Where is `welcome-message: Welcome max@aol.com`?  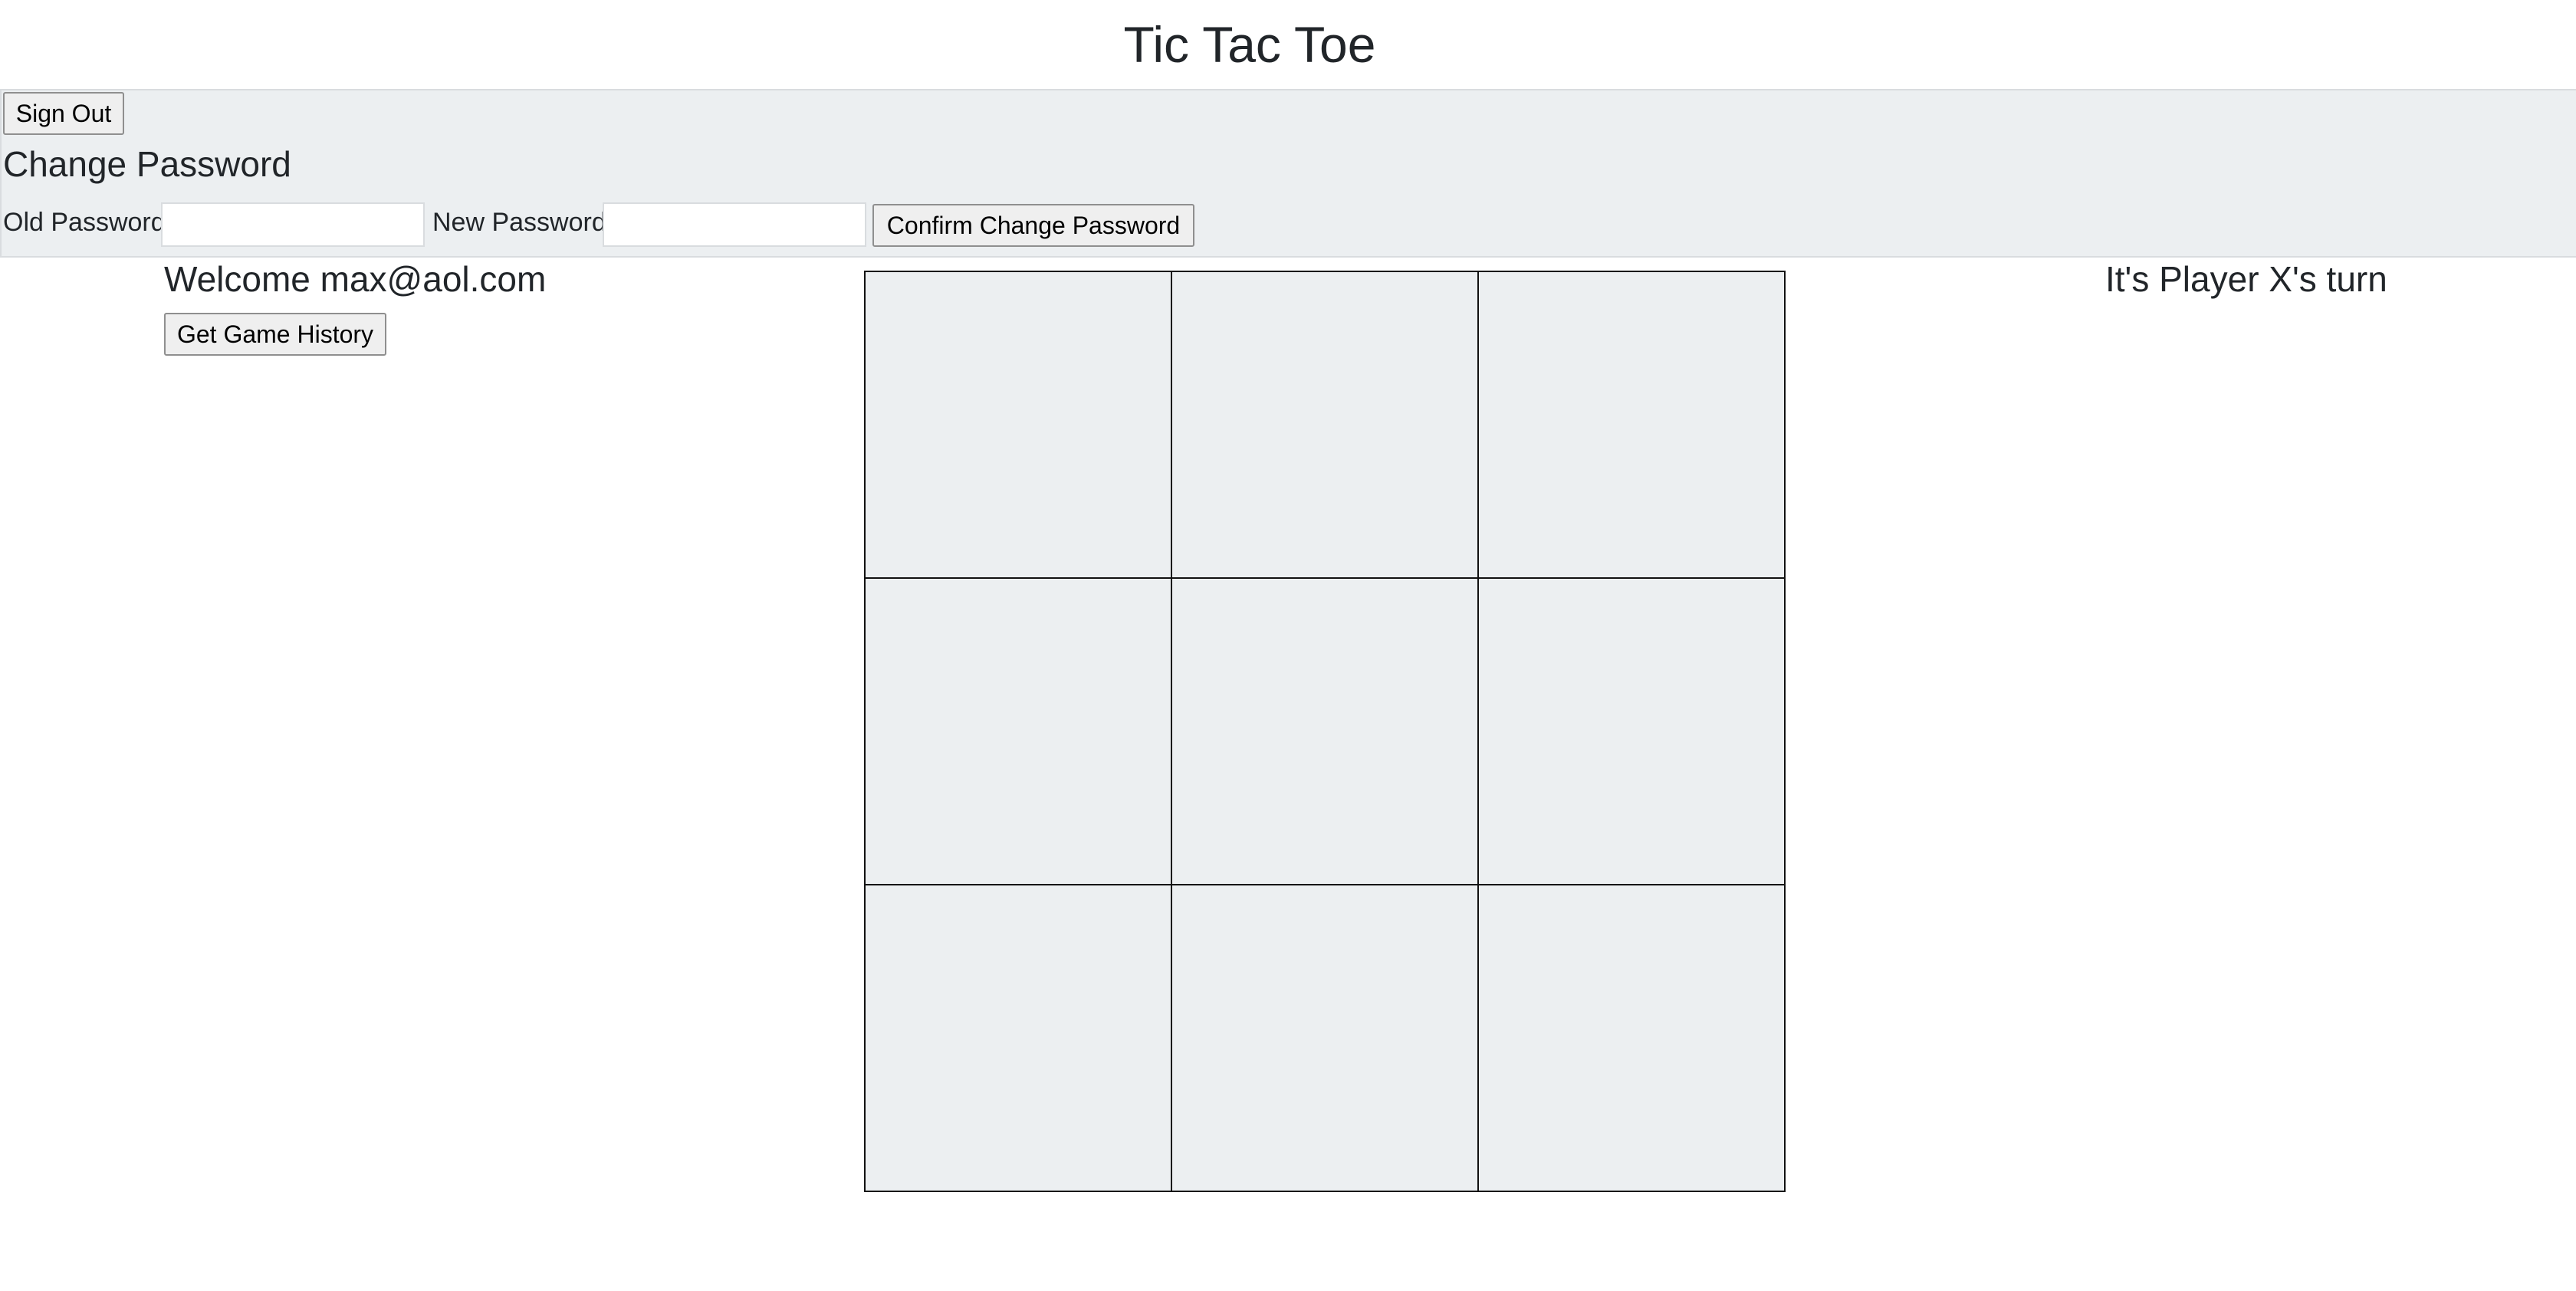 welcome-message: Welcome max@aol.com is located at coordinates (356, 279).